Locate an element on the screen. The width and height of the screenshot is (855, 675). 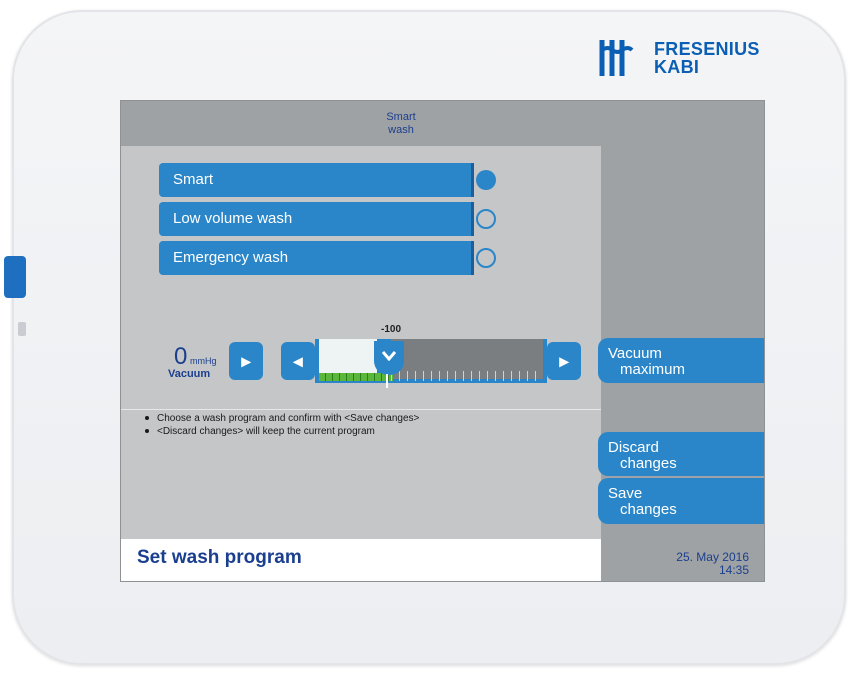
chevron-down-icon is located at coordinates (389, 356).